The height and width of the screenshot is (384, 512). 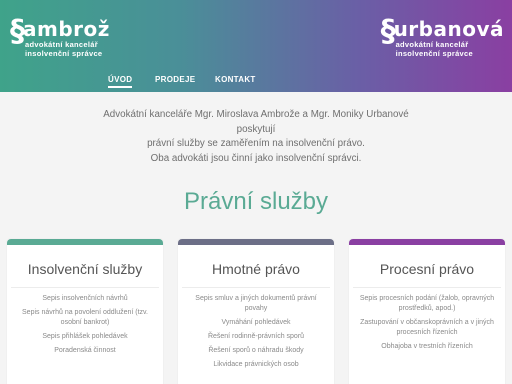 I want to click on list-item: Řešení sporů o náhradu škody, so click(x=256, y=350).